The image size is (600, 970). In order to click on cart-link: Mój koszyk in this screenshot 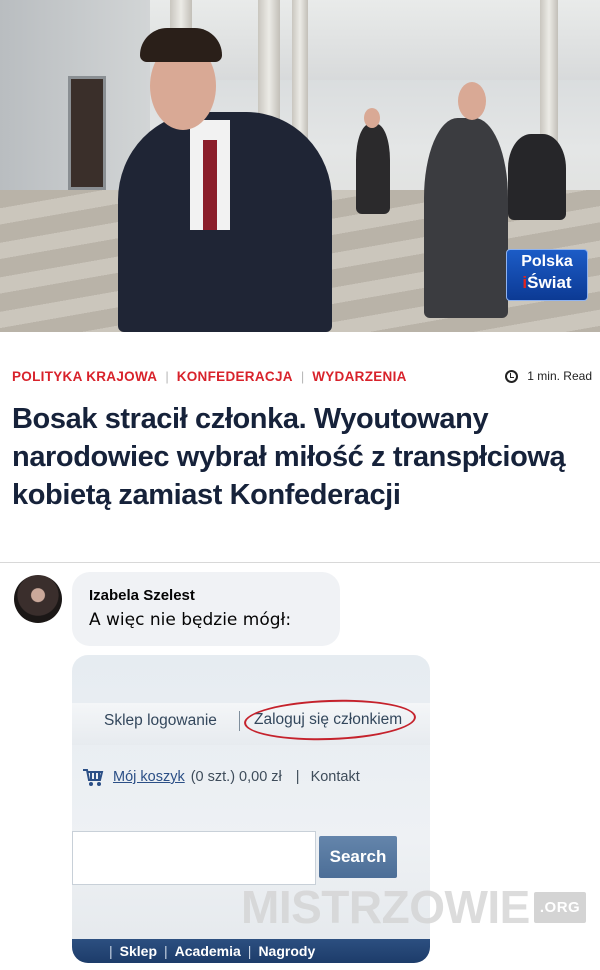, I will do `click(149, 777)`.